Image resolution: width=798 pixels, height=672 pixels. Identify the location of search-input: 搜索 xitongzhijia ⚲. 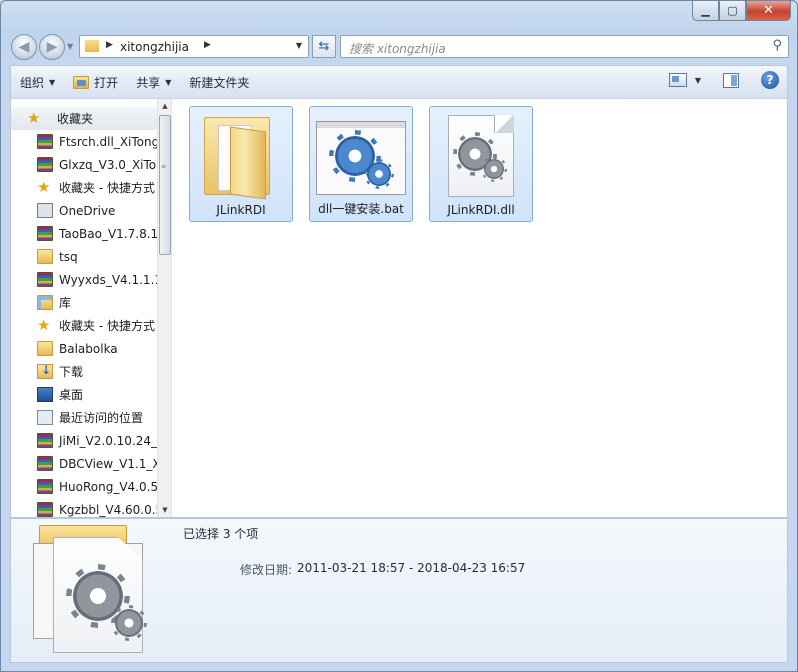
(564, 46).